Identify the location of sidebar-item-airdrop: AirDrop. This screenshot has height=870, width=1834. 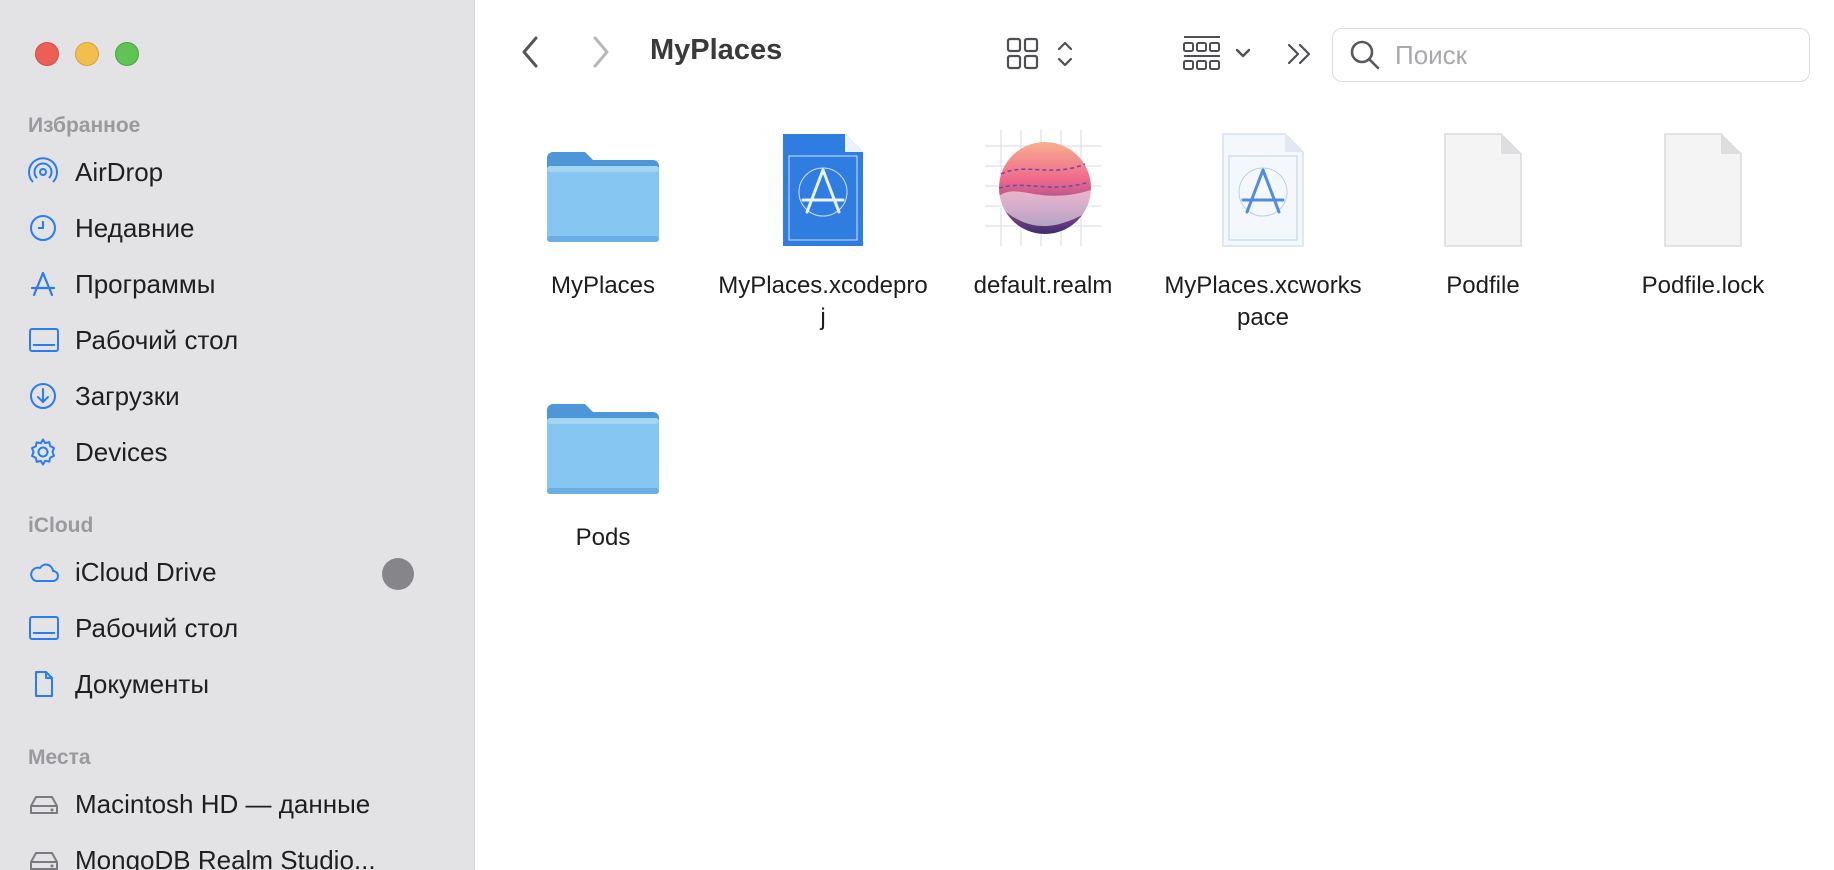
(238, 172).